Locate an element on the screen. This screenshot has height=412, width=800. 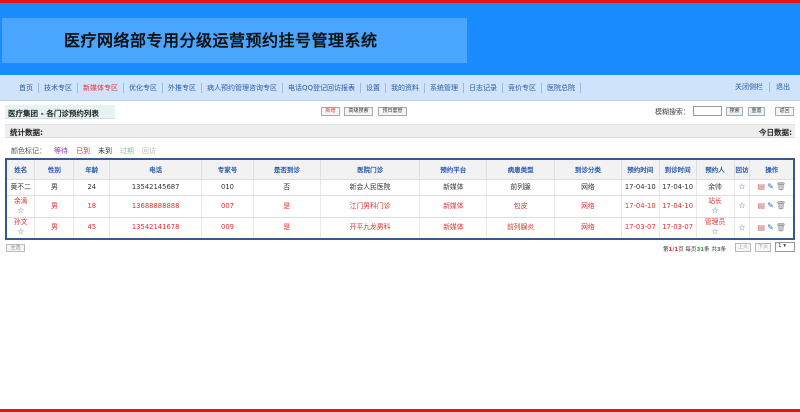
stats-bar: 统计数据: 今日数据: is located at coordinates (400, 131).